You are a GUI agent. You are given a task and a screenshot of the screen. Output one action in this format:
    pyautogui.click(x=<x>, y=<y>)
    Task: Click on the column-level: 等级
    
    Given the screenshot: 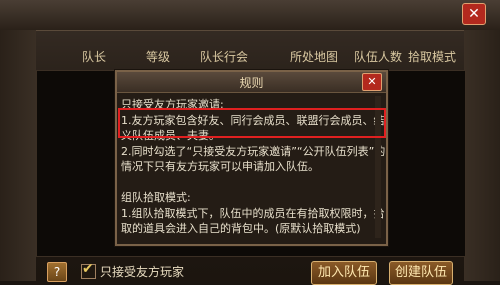 What is the action you would take?
    pyautogui.click(x=158, y=57)
    